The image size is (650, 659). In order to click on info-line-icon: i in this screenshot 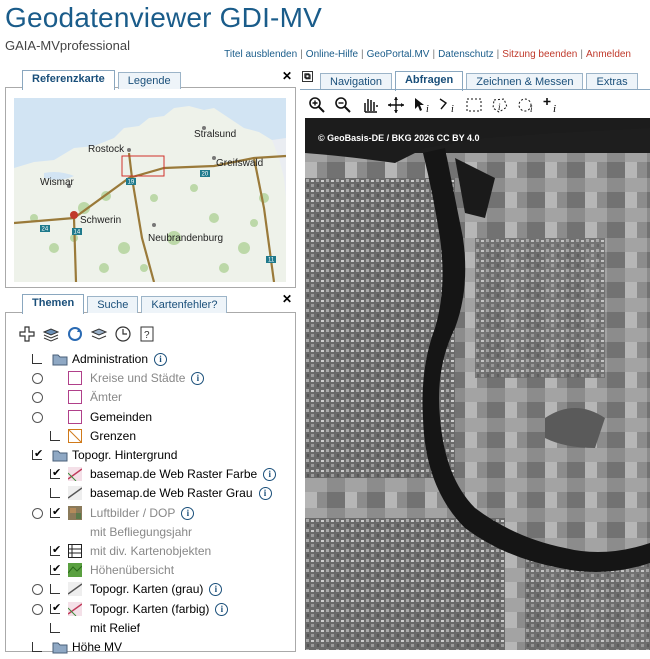, I will do `click(448, 105)`.